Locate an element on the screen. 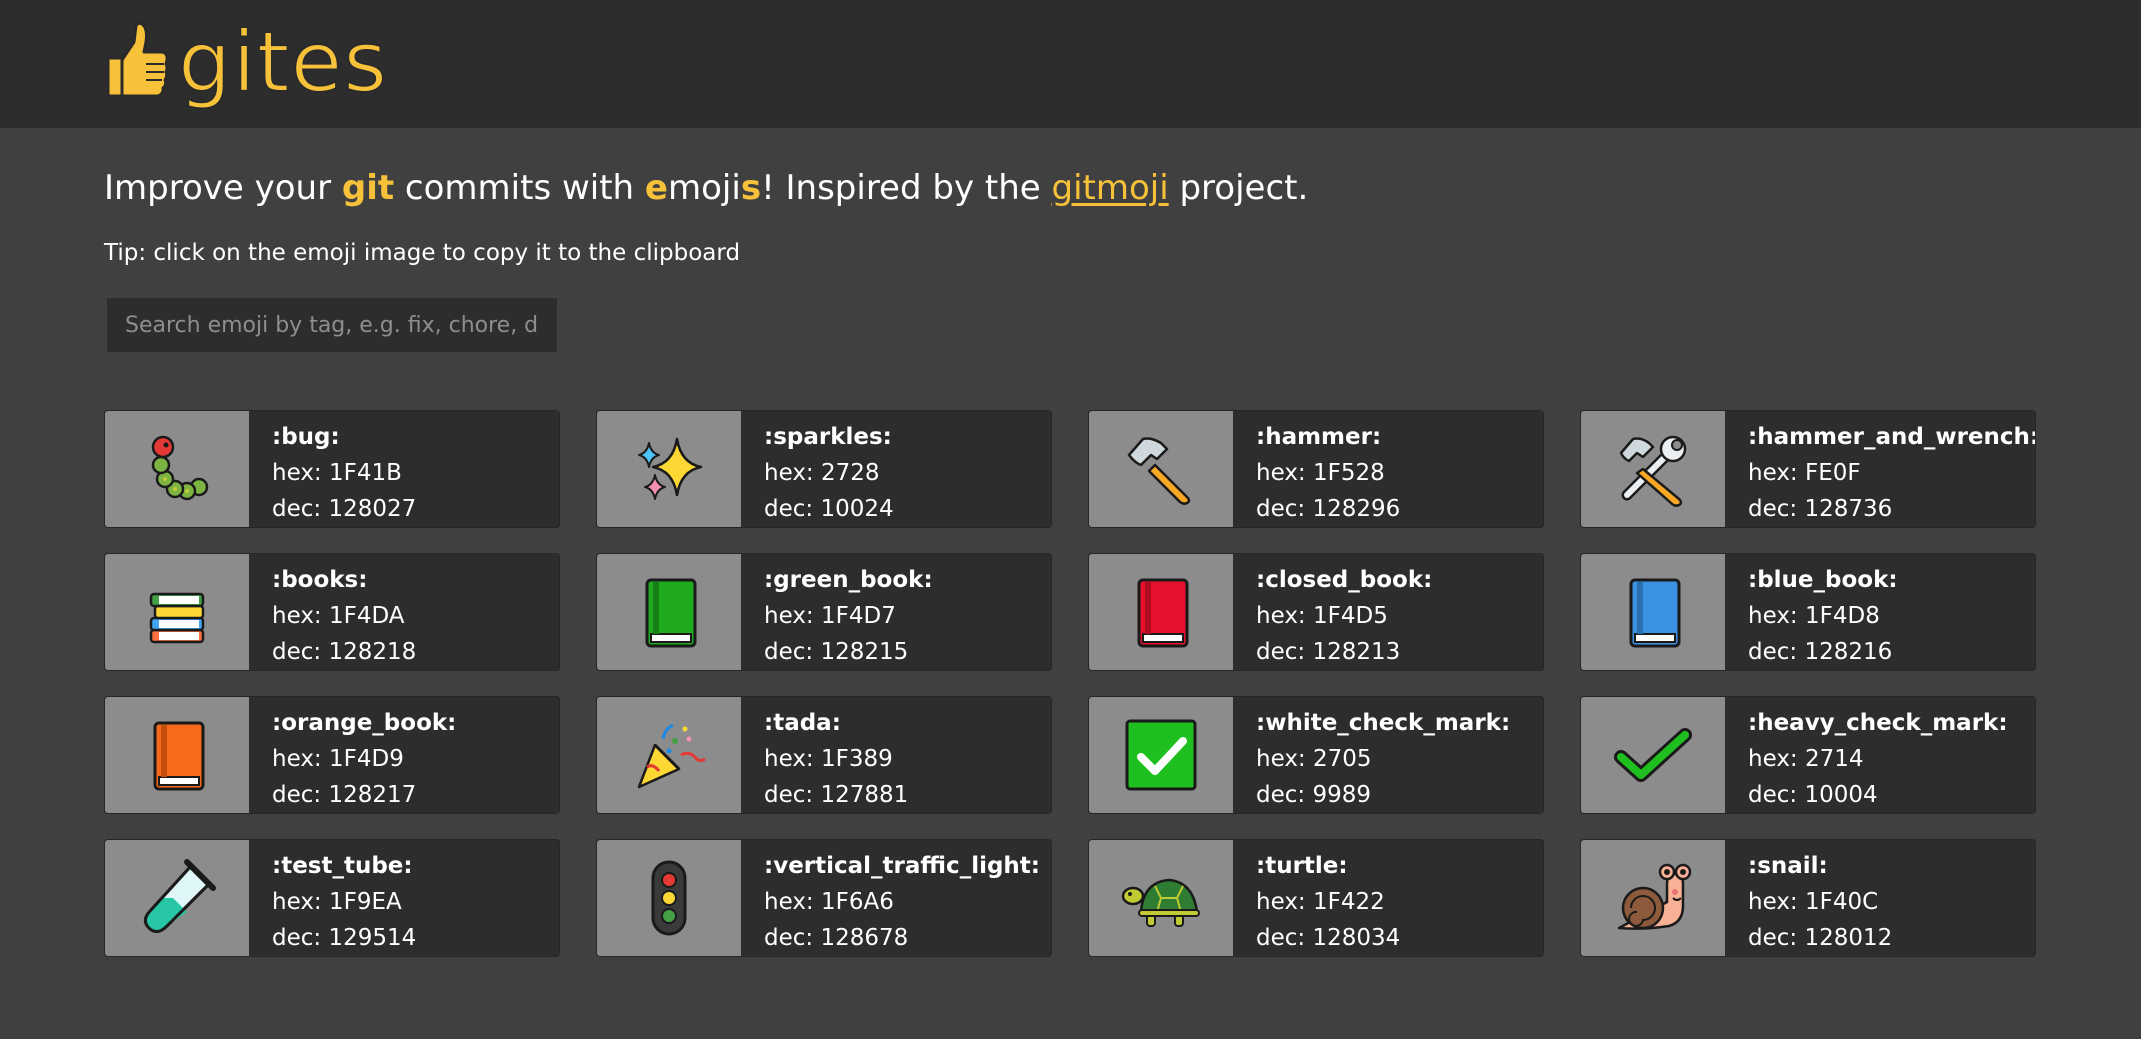  tagline-s-highlight: s is located at coordinates (751, 188).